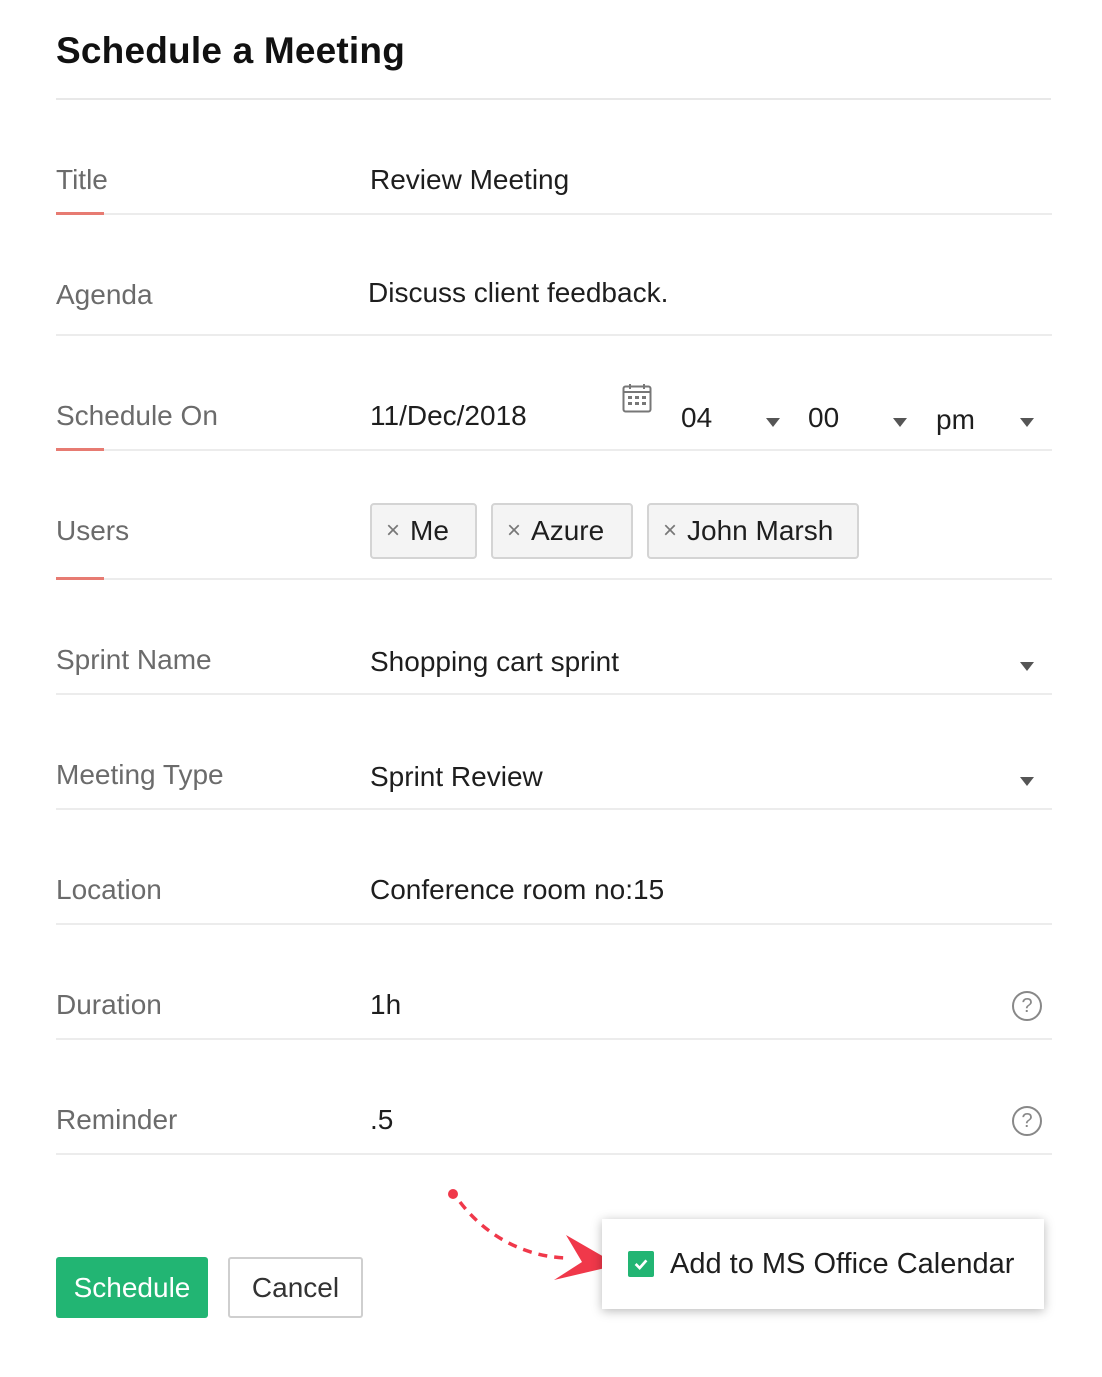 This screenshot has height=1377, width=1102. What do you see at coordinates (104, 294) in the screenshot?
I see `agenda-label: Agenda` at bounding box center [104, 294].